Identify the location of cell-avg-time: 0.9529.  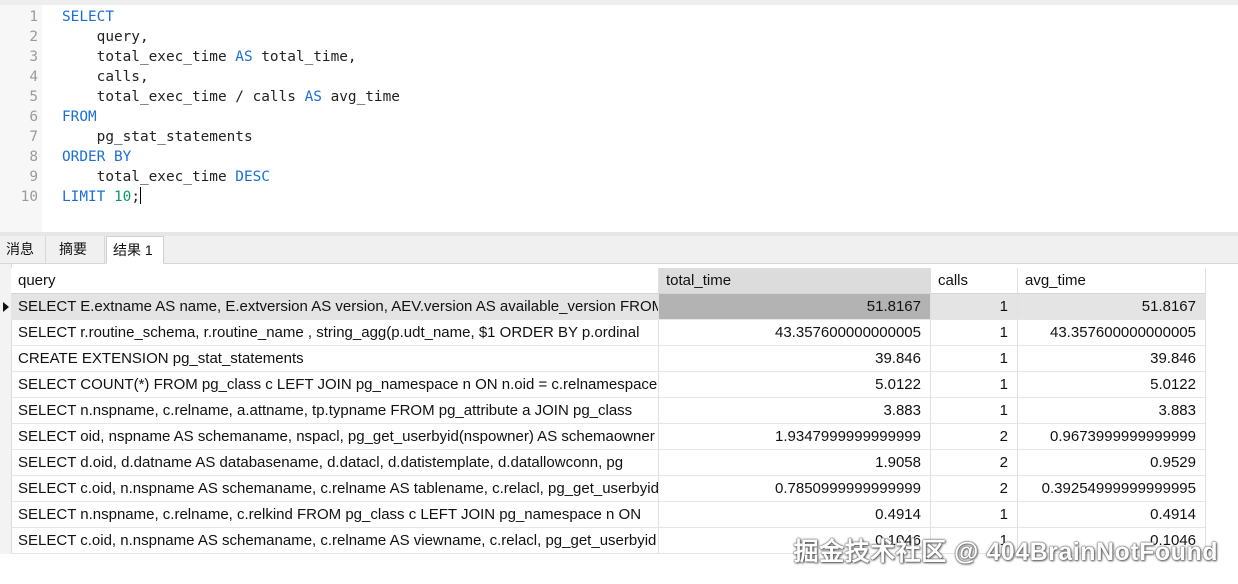
(1112, 463).